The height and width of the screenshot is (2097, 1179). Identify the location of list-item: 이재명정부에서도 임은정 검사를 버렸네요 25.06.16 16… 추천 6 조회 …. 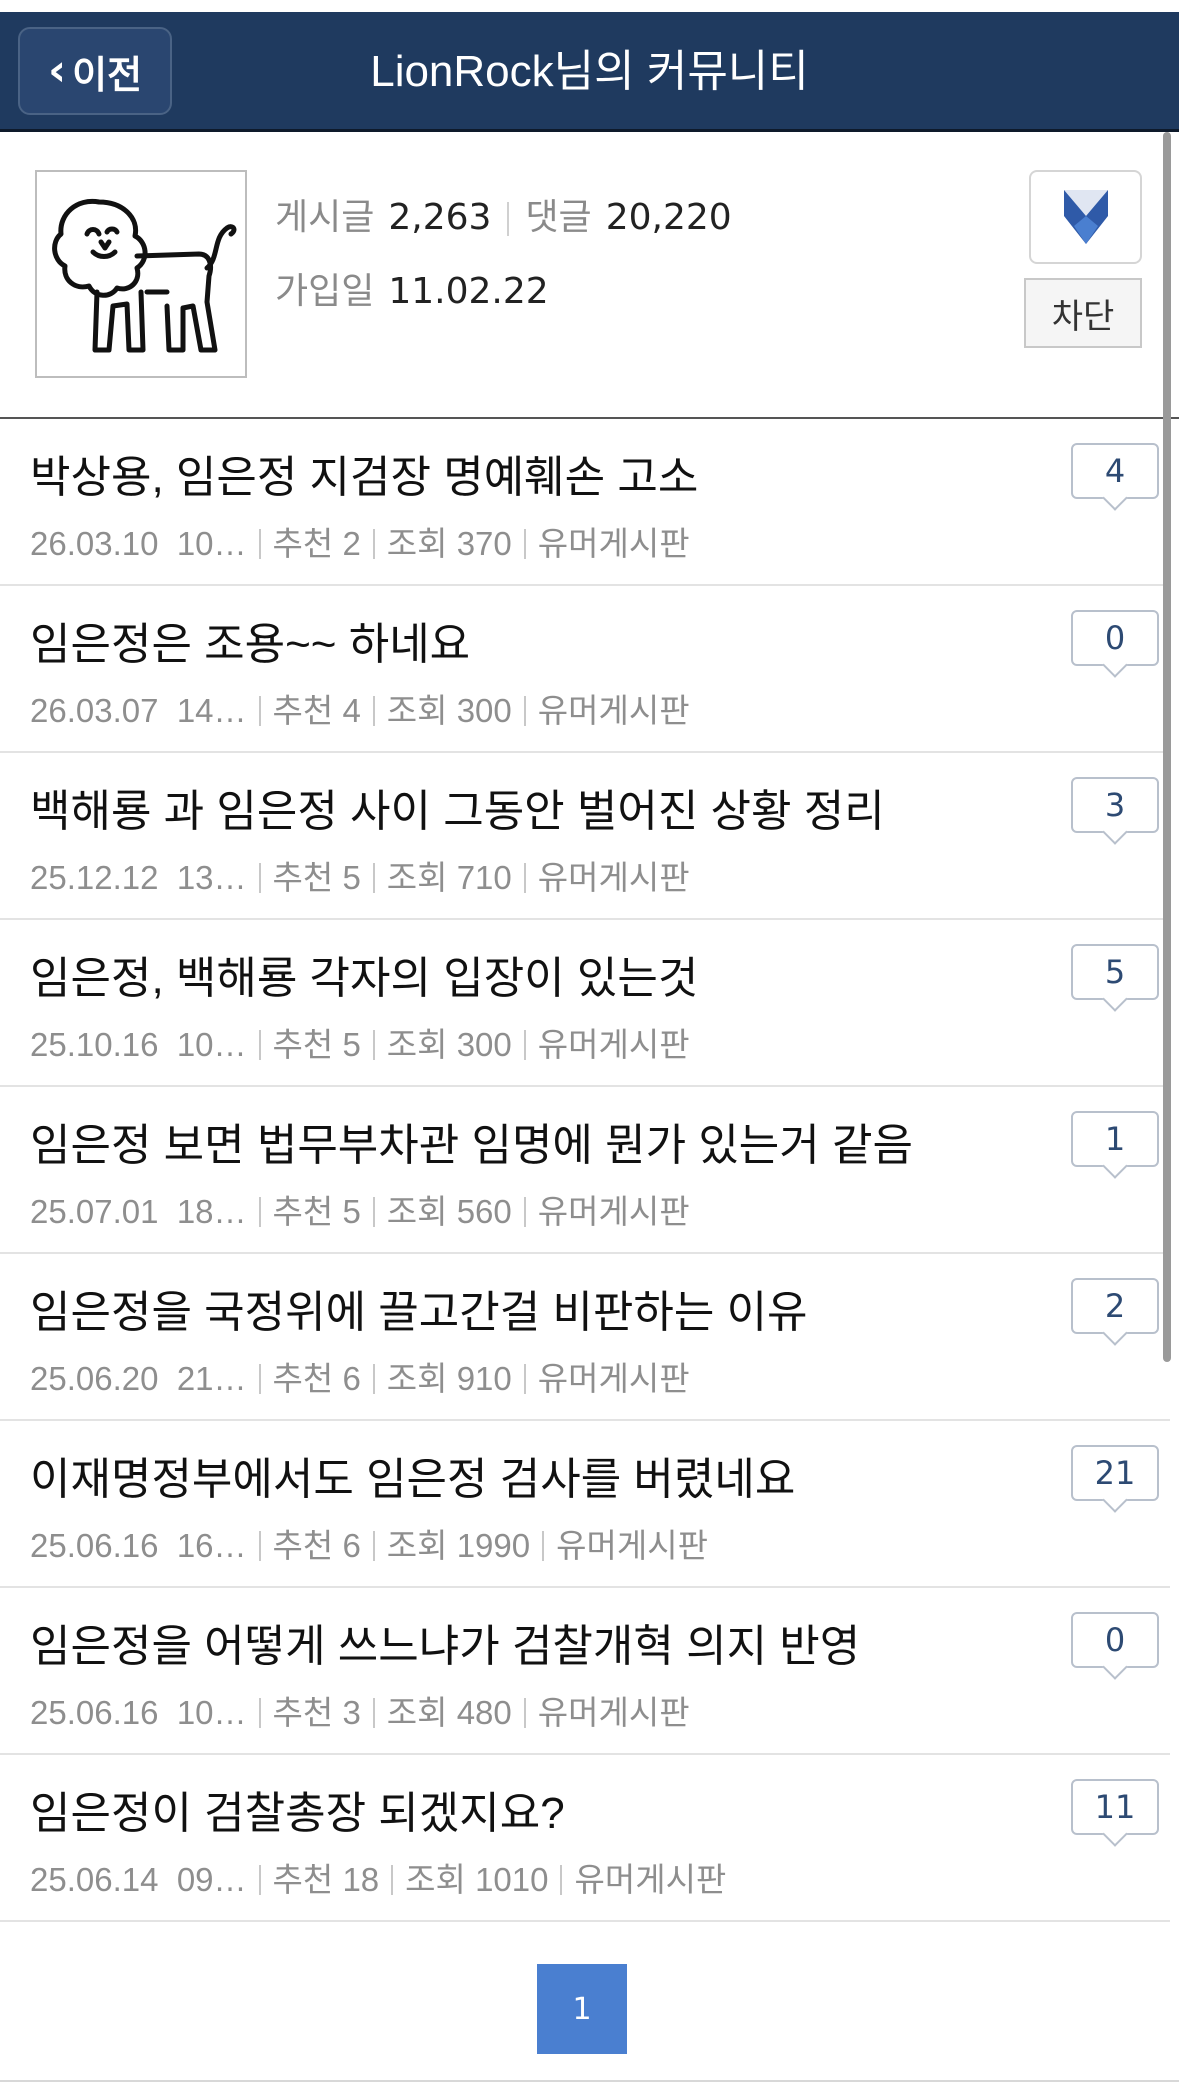
(585, 1504).